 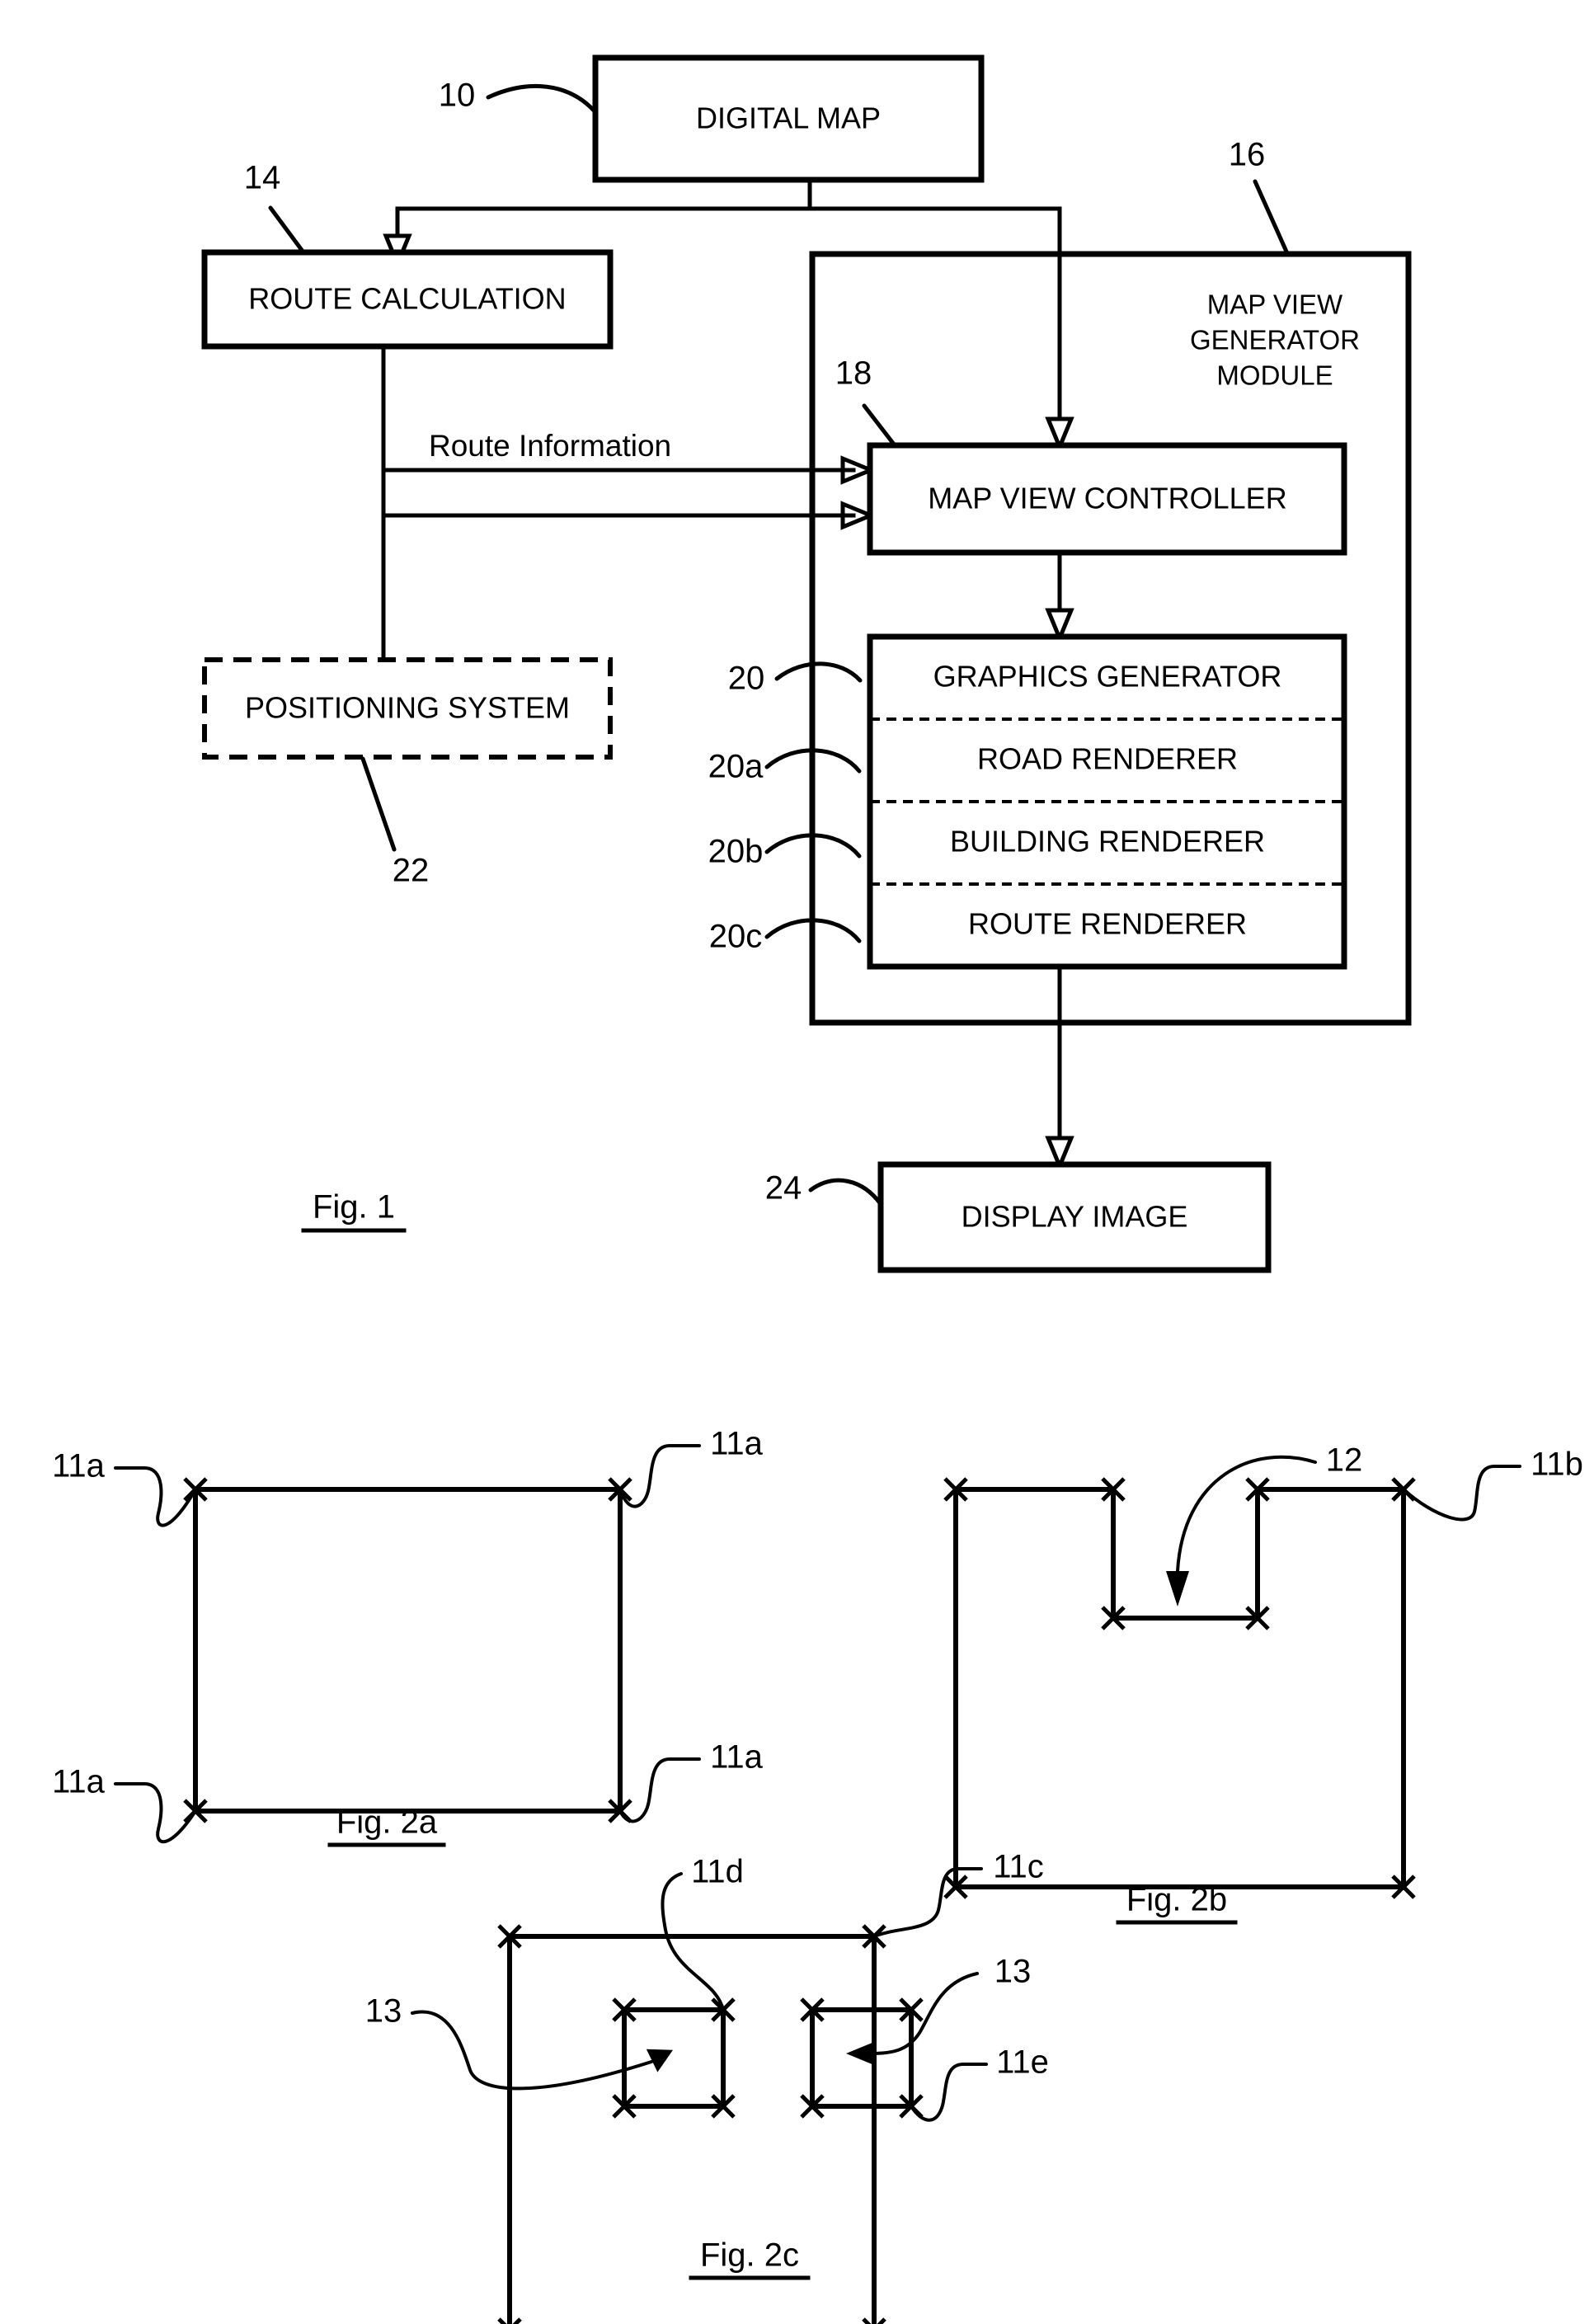 I want to click on fig2a-leader-br, so click(x=659, y=1790).